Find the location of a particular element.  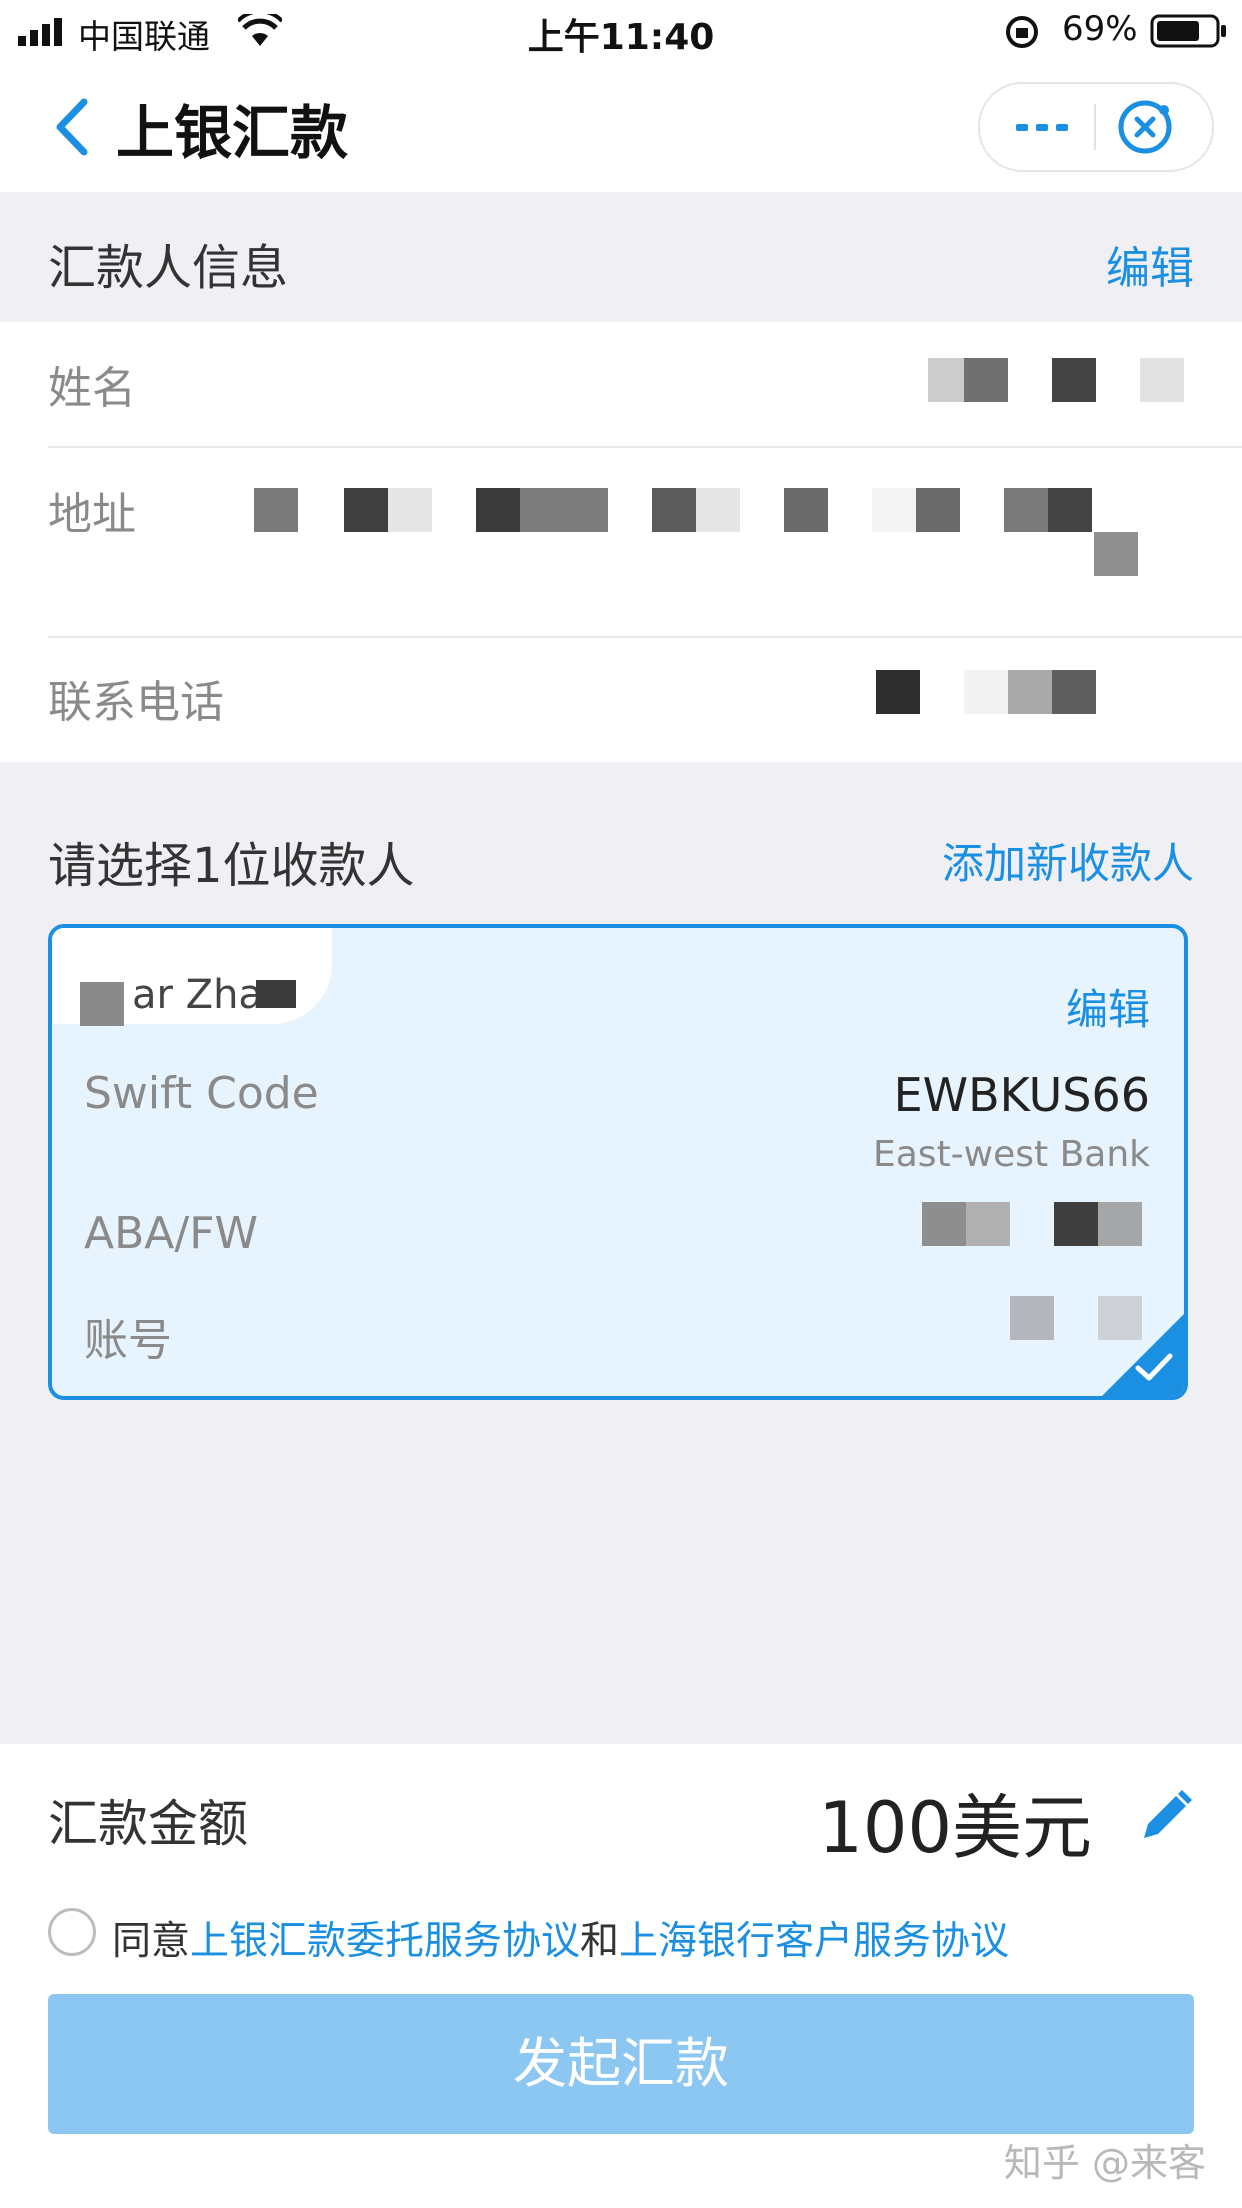

bank-name: East-west Bank is located at coordinates (1011, 1154).